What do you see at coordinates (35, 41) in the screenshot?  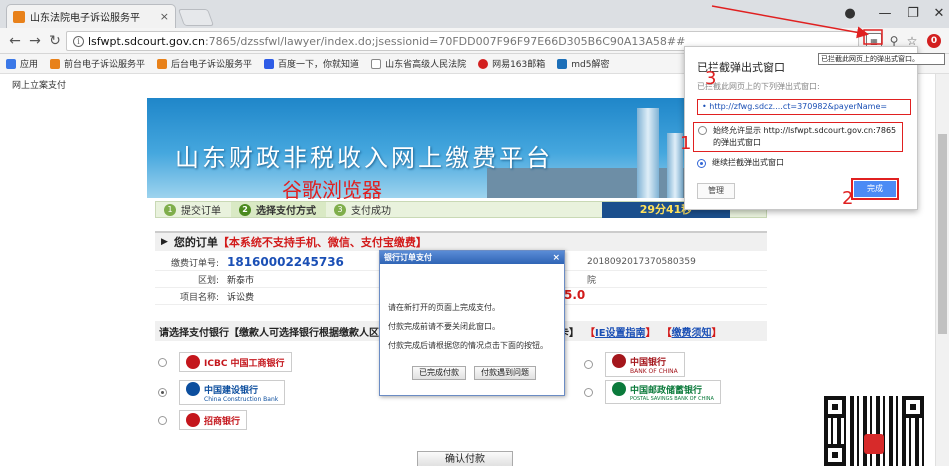 I see `forward-icon: →` at bounding box center [35, 41].